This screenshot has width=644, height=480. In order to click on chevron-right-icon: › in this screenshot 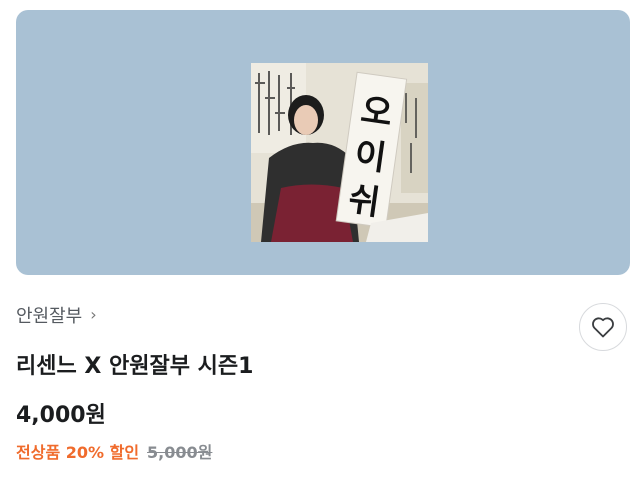, I will do `click(93, 314)`.